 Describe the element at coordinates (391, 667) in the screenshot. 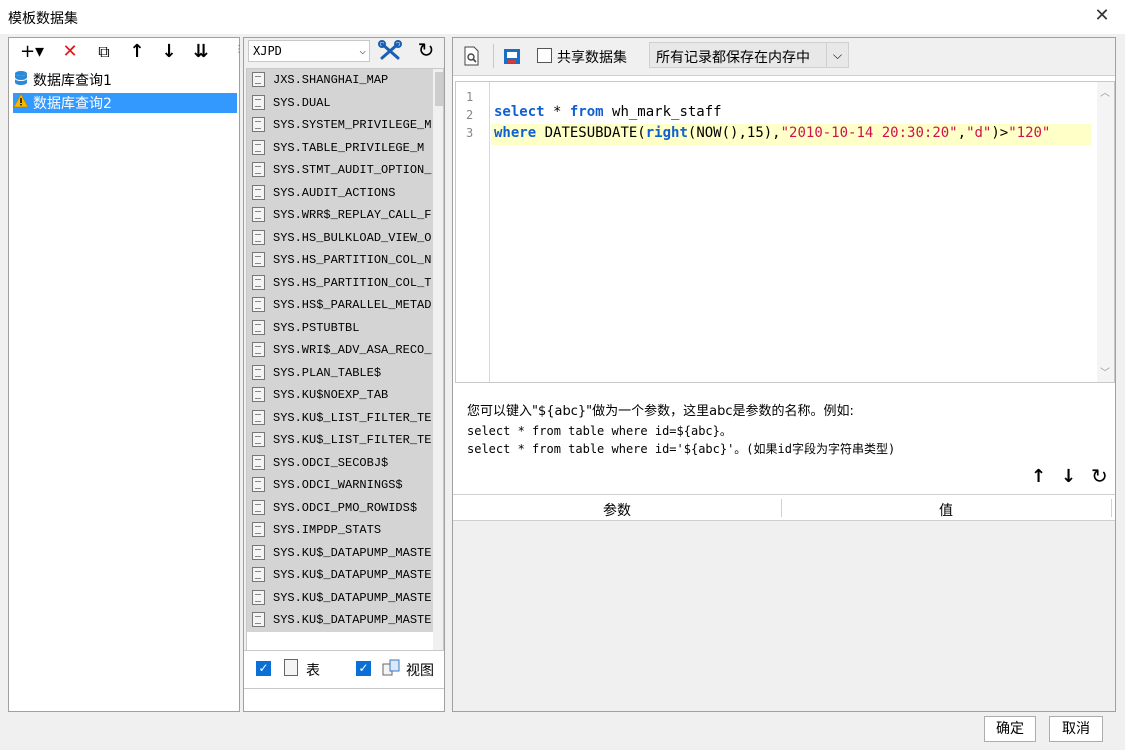

I see `view-icon` at that location.